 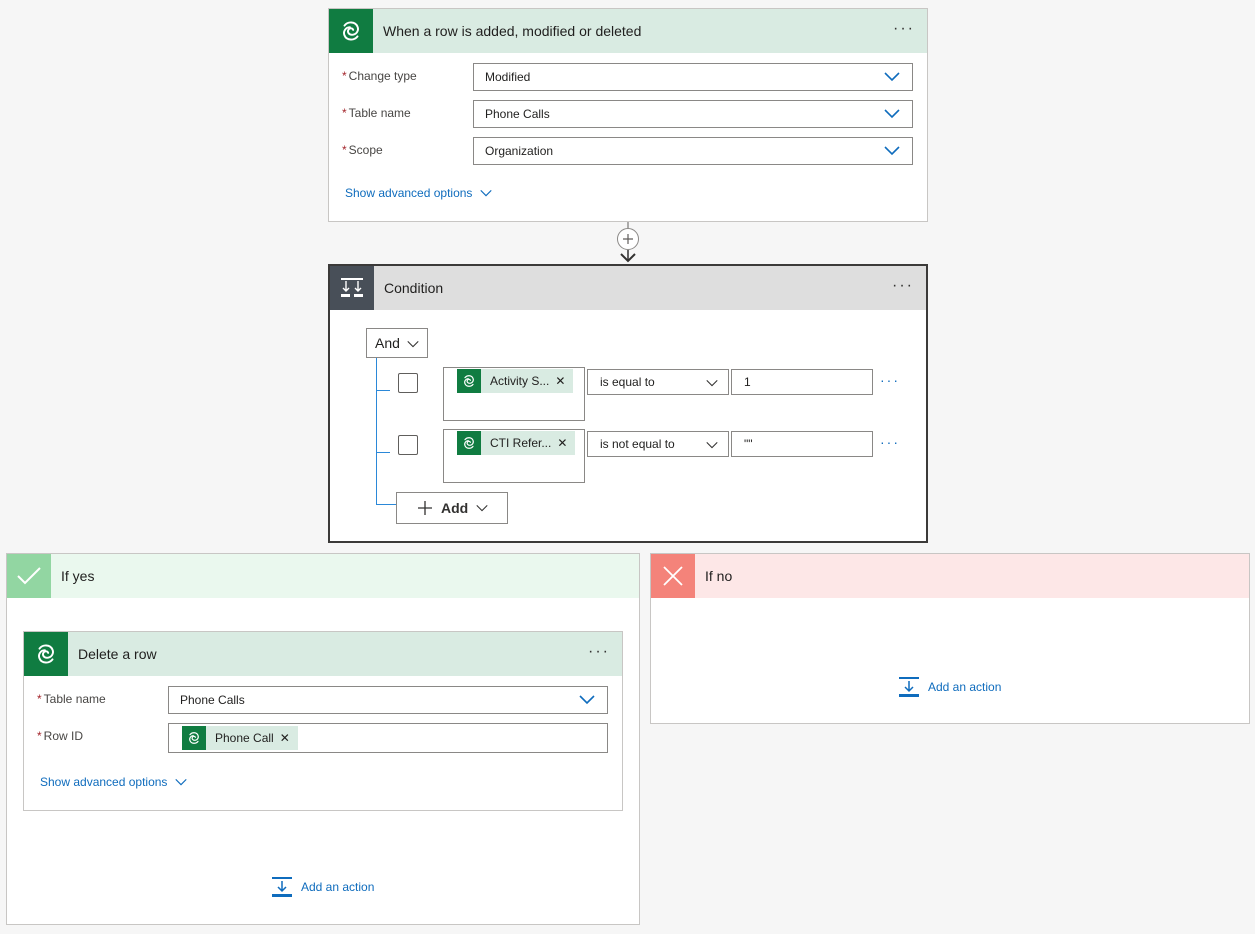 What do you see at coordinates (244, 738) in the screenshot?
I see `token-label: Phone Call` at bounding box center [244, 738].